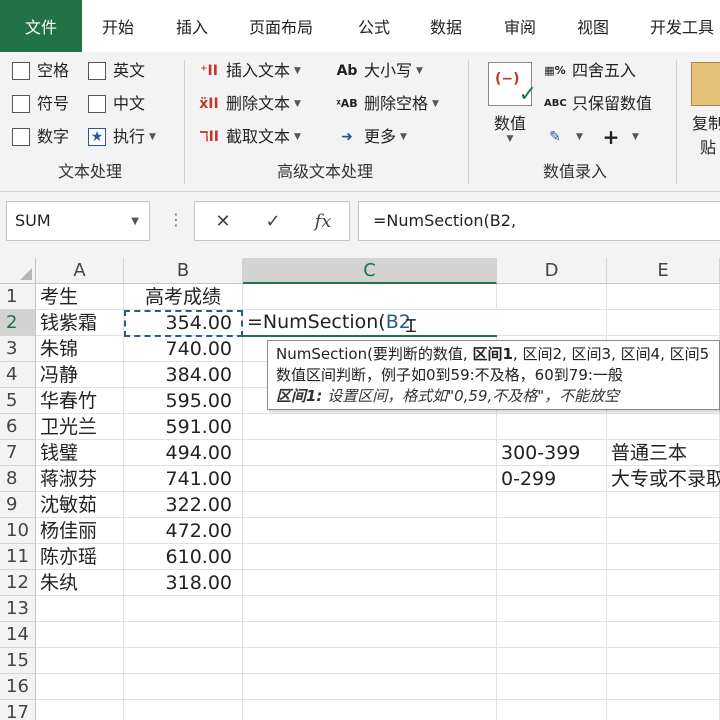  I want to click on round-button: ▦% 四舍五入, so click(590, 71).